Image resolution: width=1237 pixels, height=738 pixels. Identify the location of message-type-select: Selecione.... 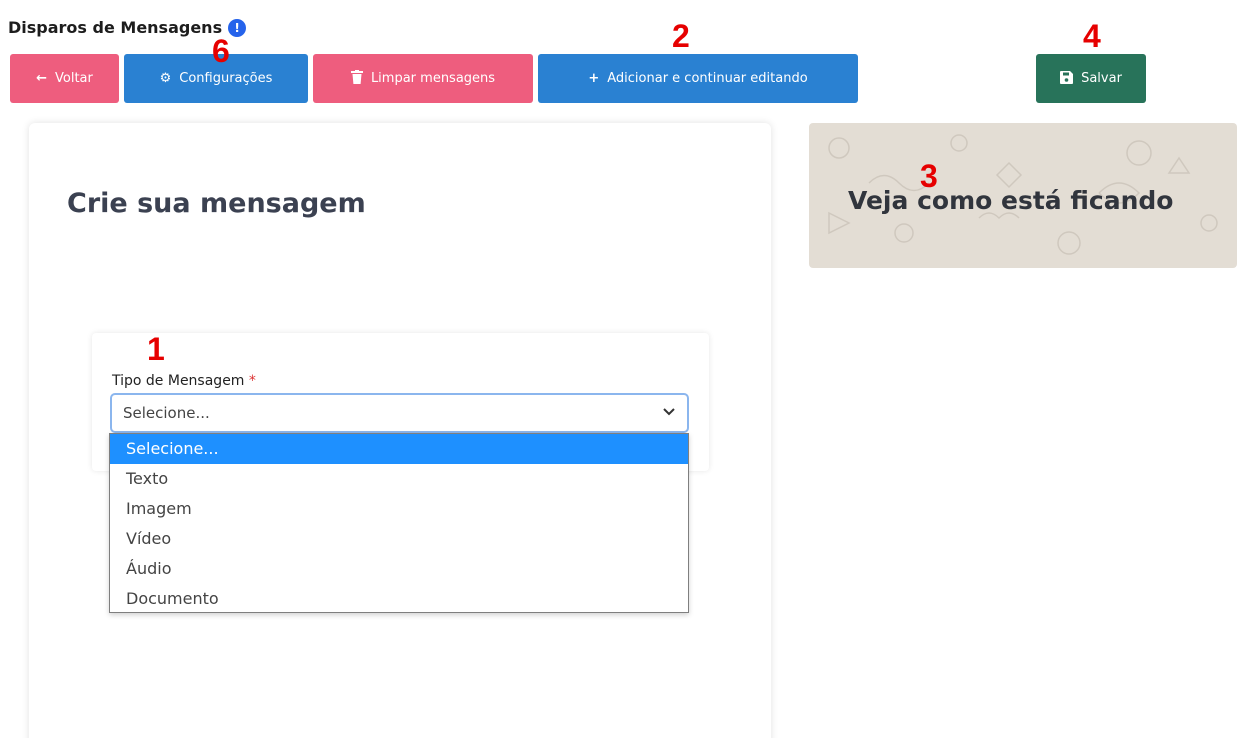
(399, 413).